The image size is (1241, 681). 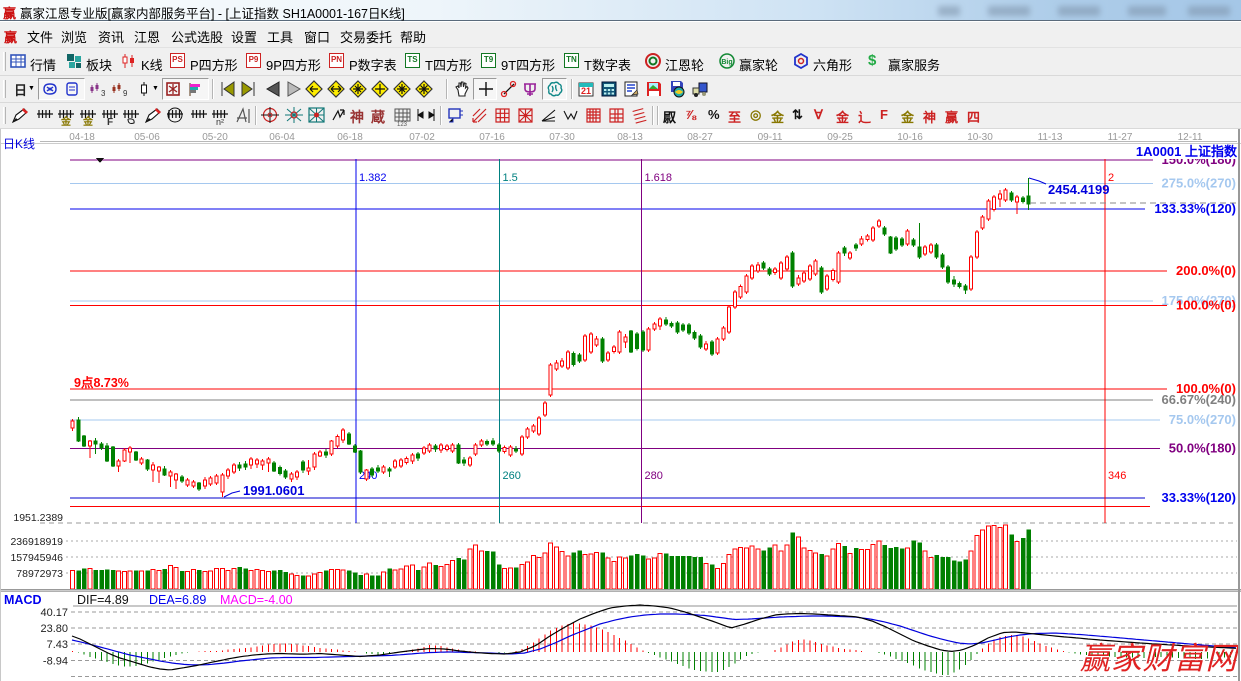 I want to click on svg-text: 50.0%(180), so click(x=1202, y=448).